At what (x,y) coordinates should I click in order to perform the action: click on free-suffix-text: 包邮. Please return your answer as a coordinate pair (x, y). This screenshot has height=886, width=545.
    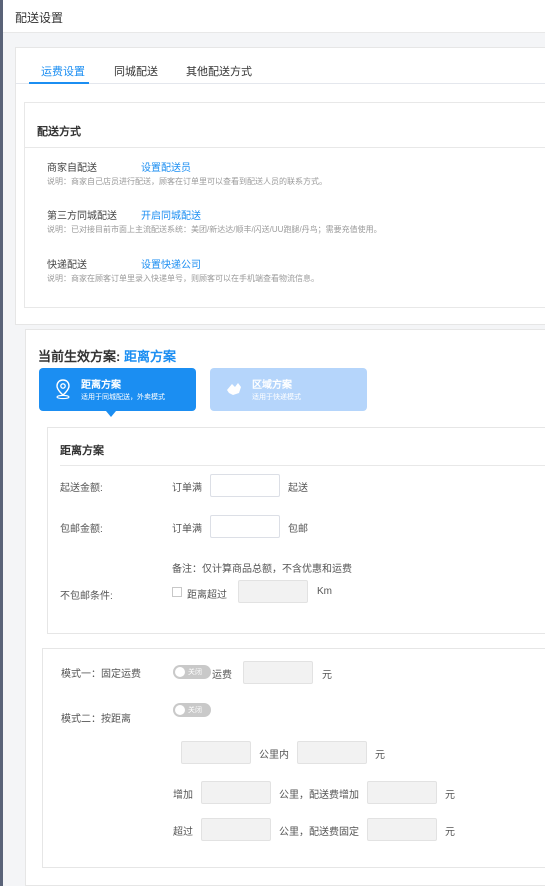
    Looking at the image, I should click on (298, 529).